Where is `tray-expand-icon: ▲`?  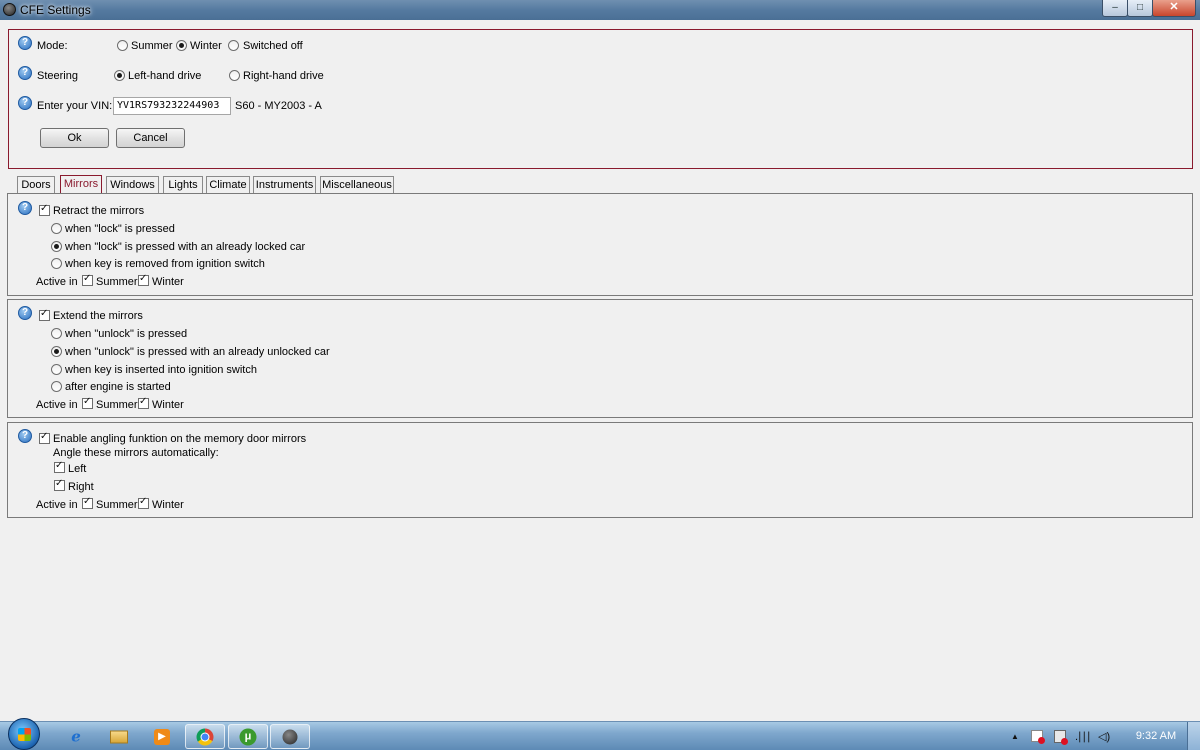 tray-expand-icon: ▲ is located at coordinates (1015, 736).